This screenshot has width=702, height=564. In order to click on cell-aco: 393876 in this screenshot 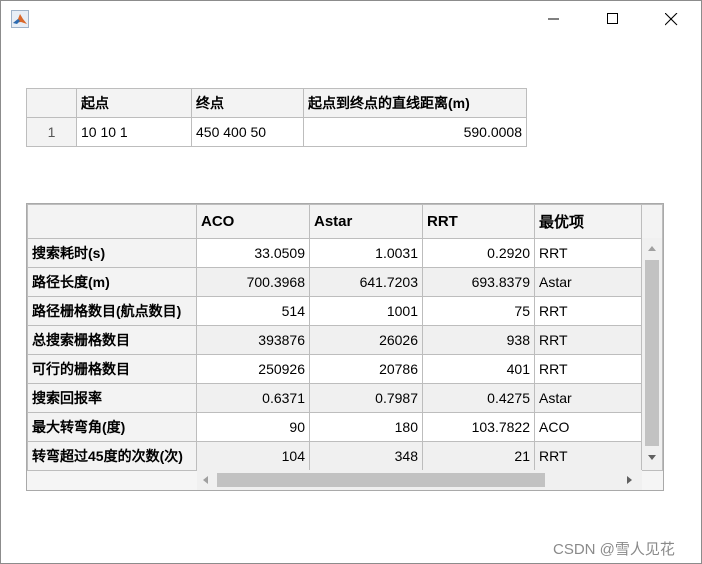, I will do `click(253, 340)`.